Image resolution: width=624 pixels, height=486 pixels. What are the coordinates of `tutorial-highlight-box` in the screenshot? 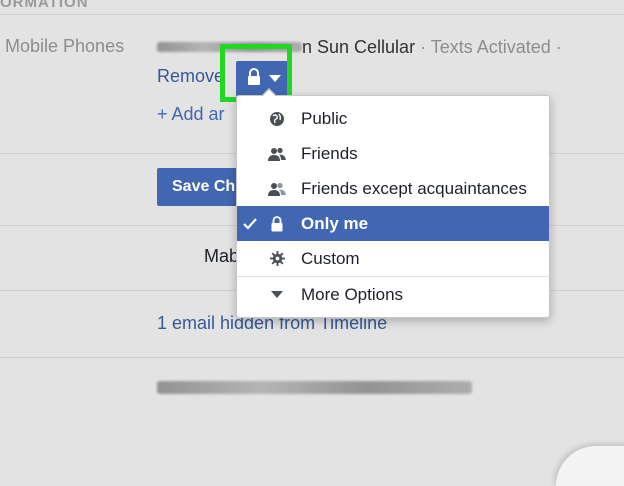 It's located at (256, 73).